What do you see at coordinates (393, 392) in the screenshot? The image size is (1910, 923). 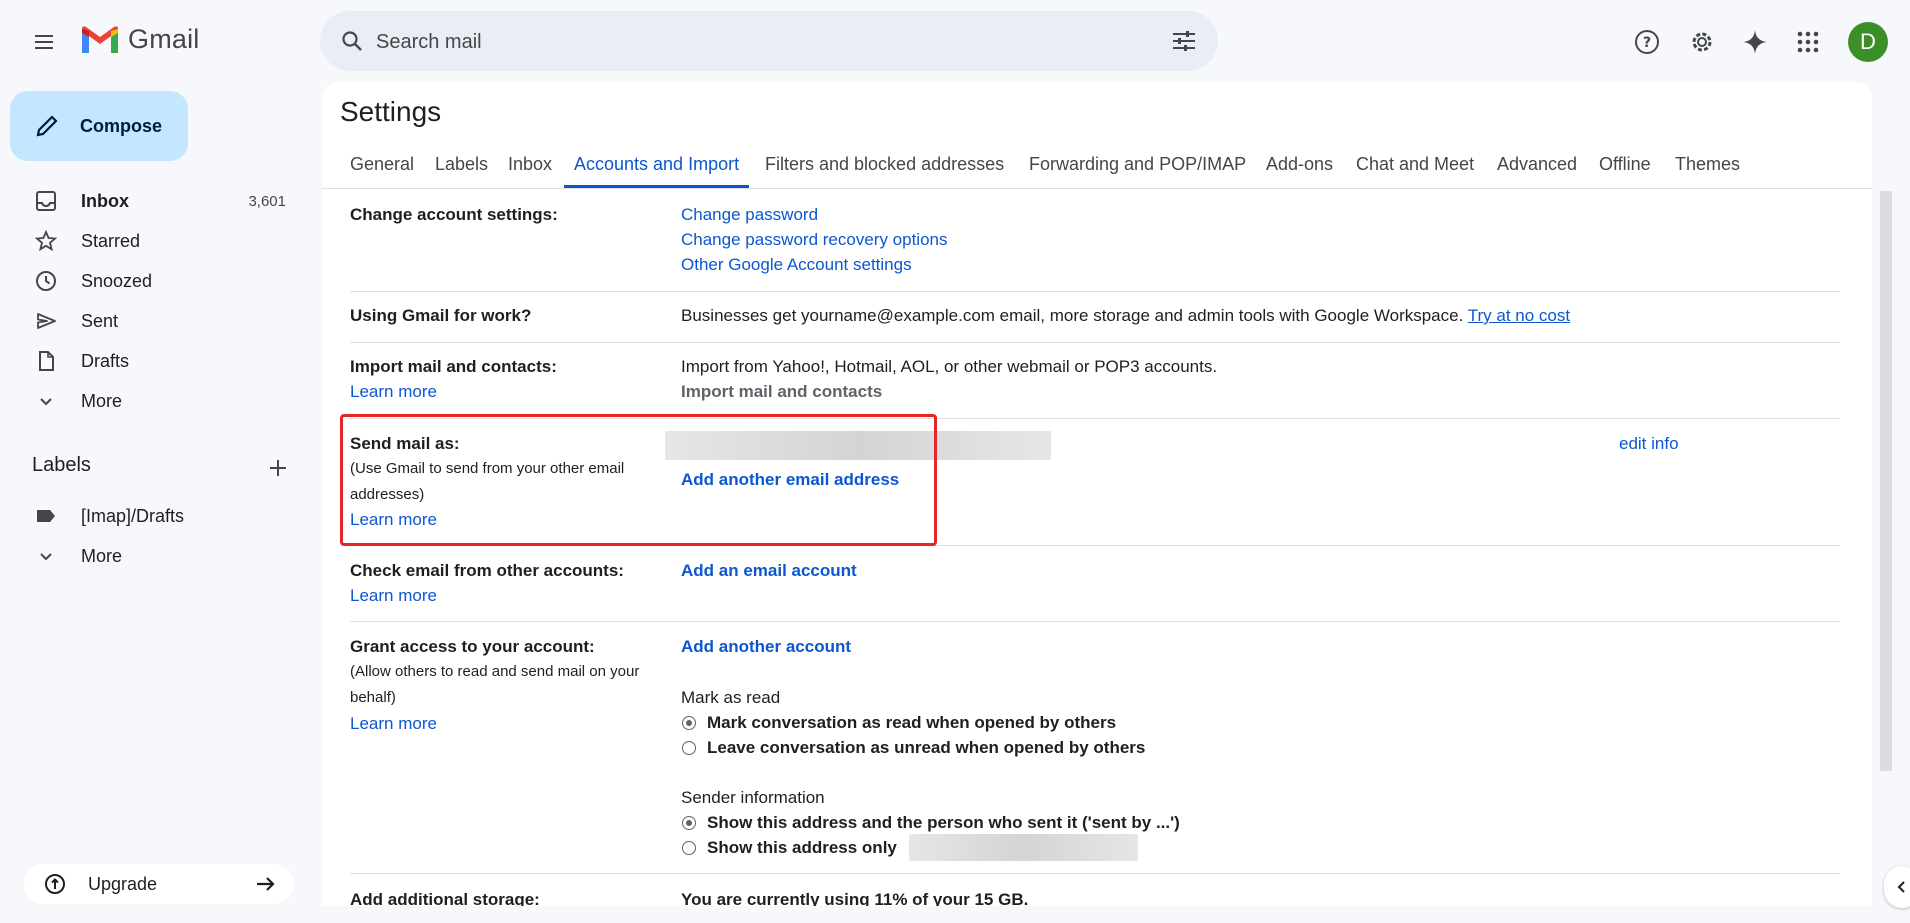 I see `import-learn-more-link: Learn more` at bounding box center [393, 392].